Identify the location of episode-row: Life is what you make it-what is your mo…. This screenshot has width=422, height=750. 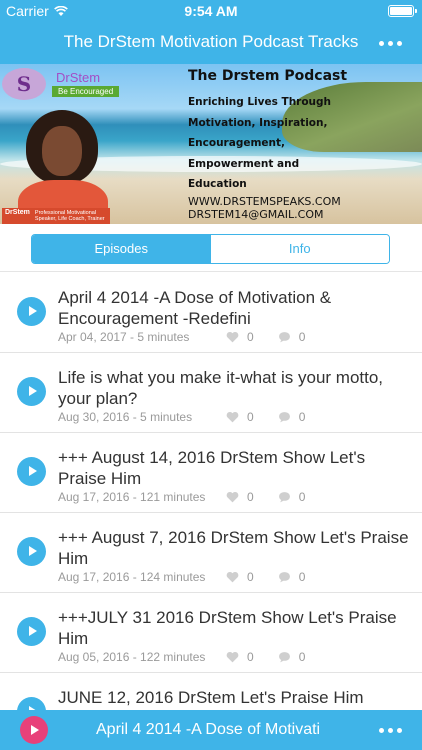
(211, 393).